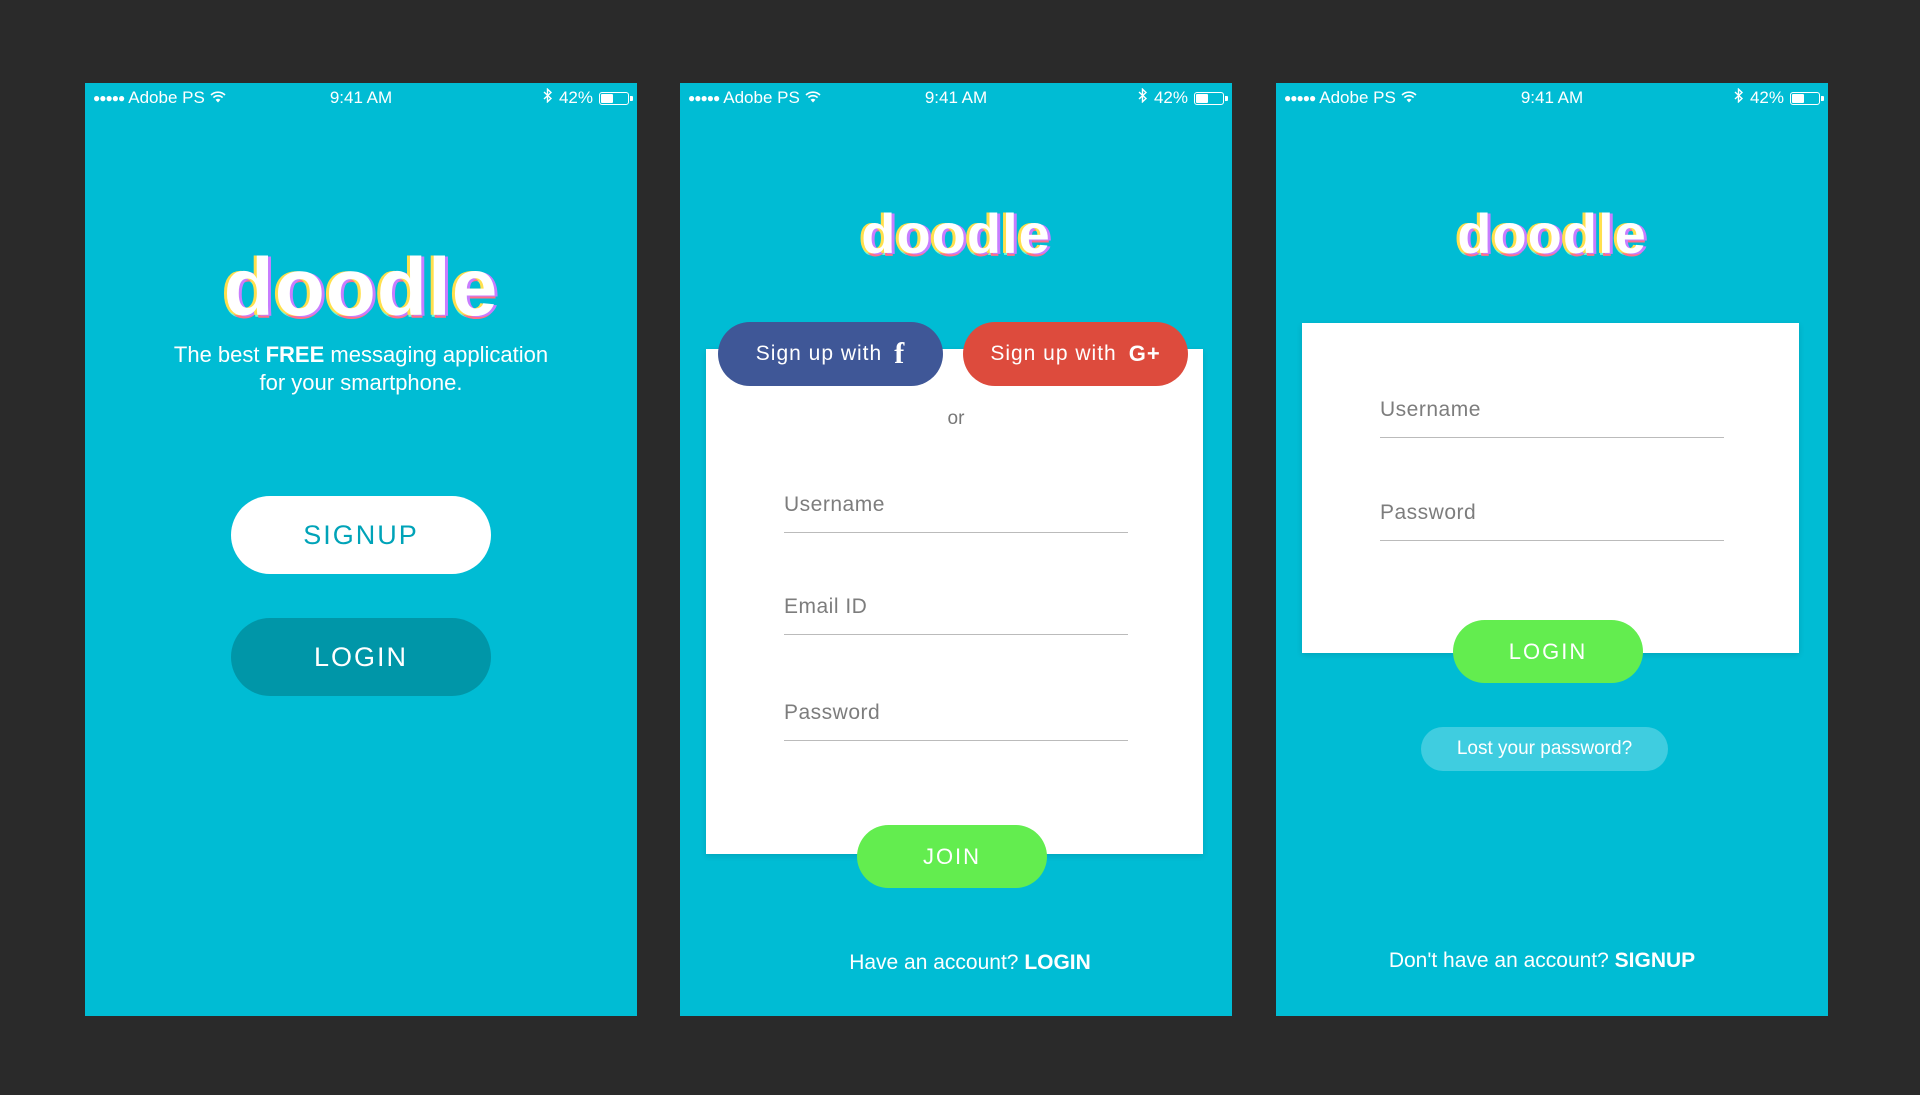 Image resolution: width=1920 pixels, height=1095 pixels. What do you see at coordinates (295, 354) in the screenshot?
I see `tagline-free: FREE` at bounding box center [295, 354].